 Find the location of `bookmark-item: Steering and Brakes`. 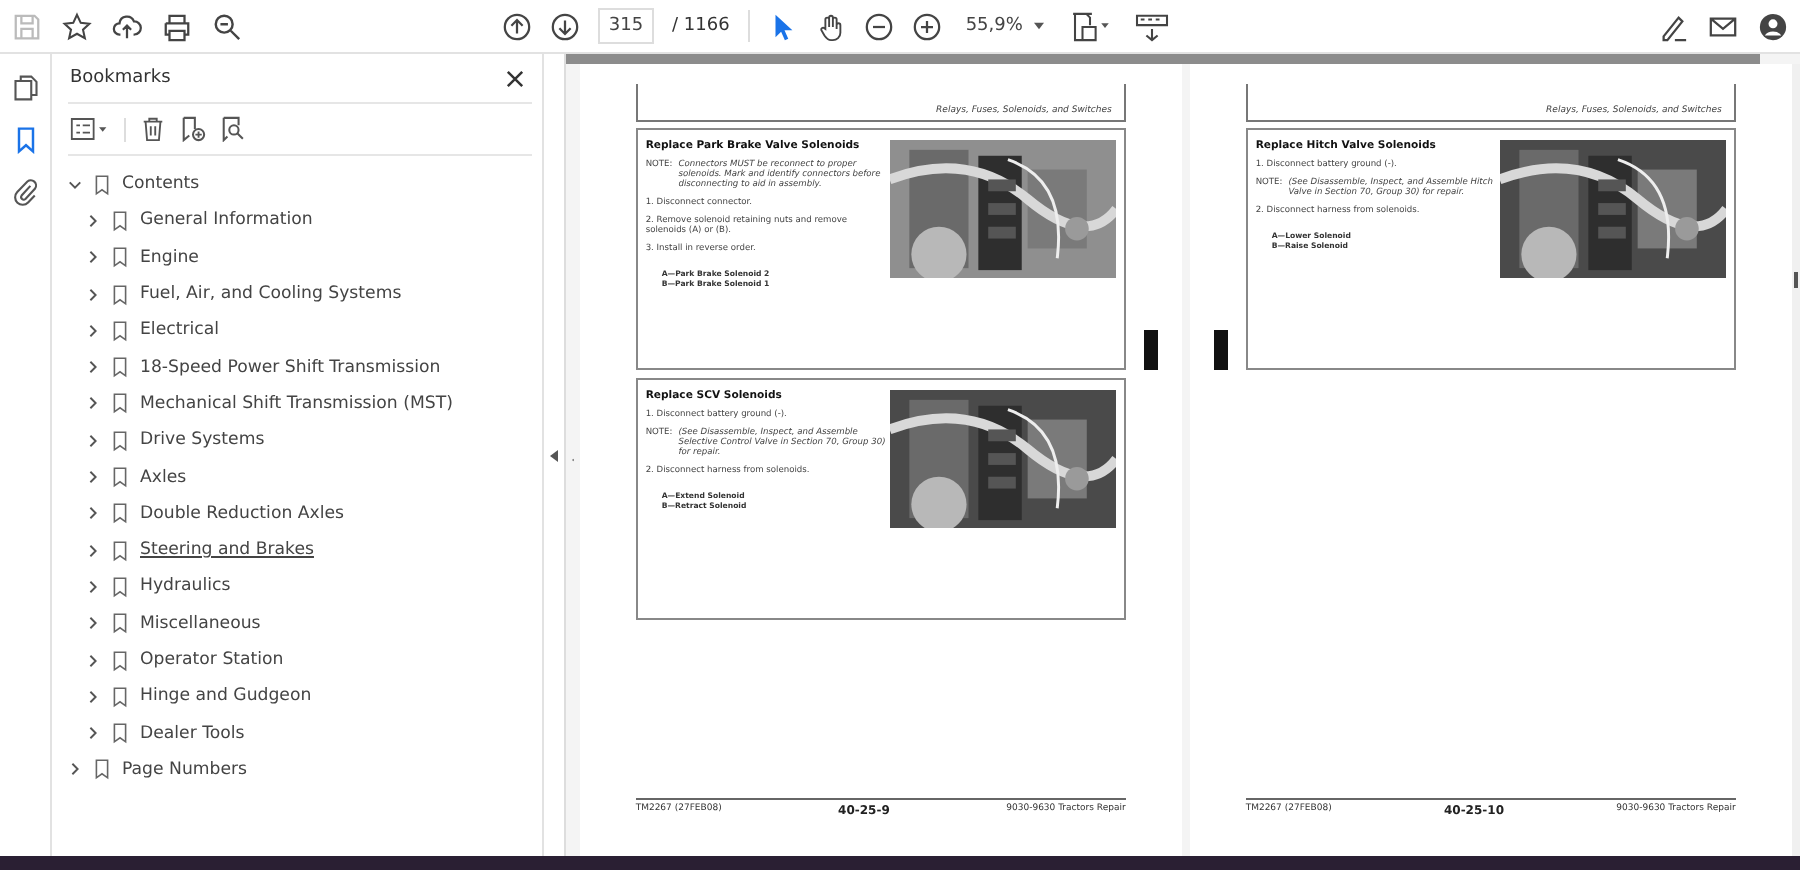

bookmark-item: Steering and Brakes is located at coordinates (227, 550).